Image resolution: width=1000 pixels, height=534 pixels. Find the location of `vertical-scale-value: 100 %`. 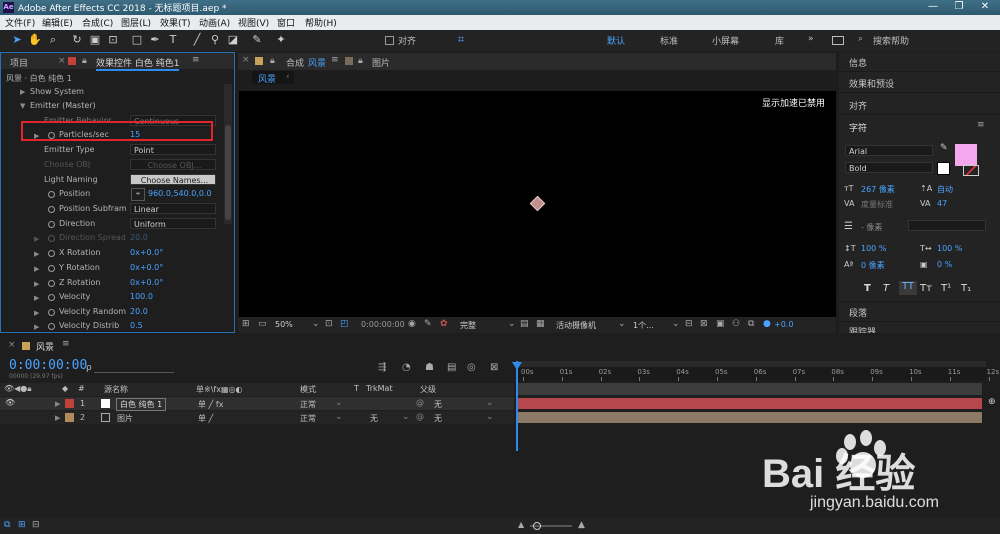

vertical-scale-value: 100 % is located at coordinates (873, 248).